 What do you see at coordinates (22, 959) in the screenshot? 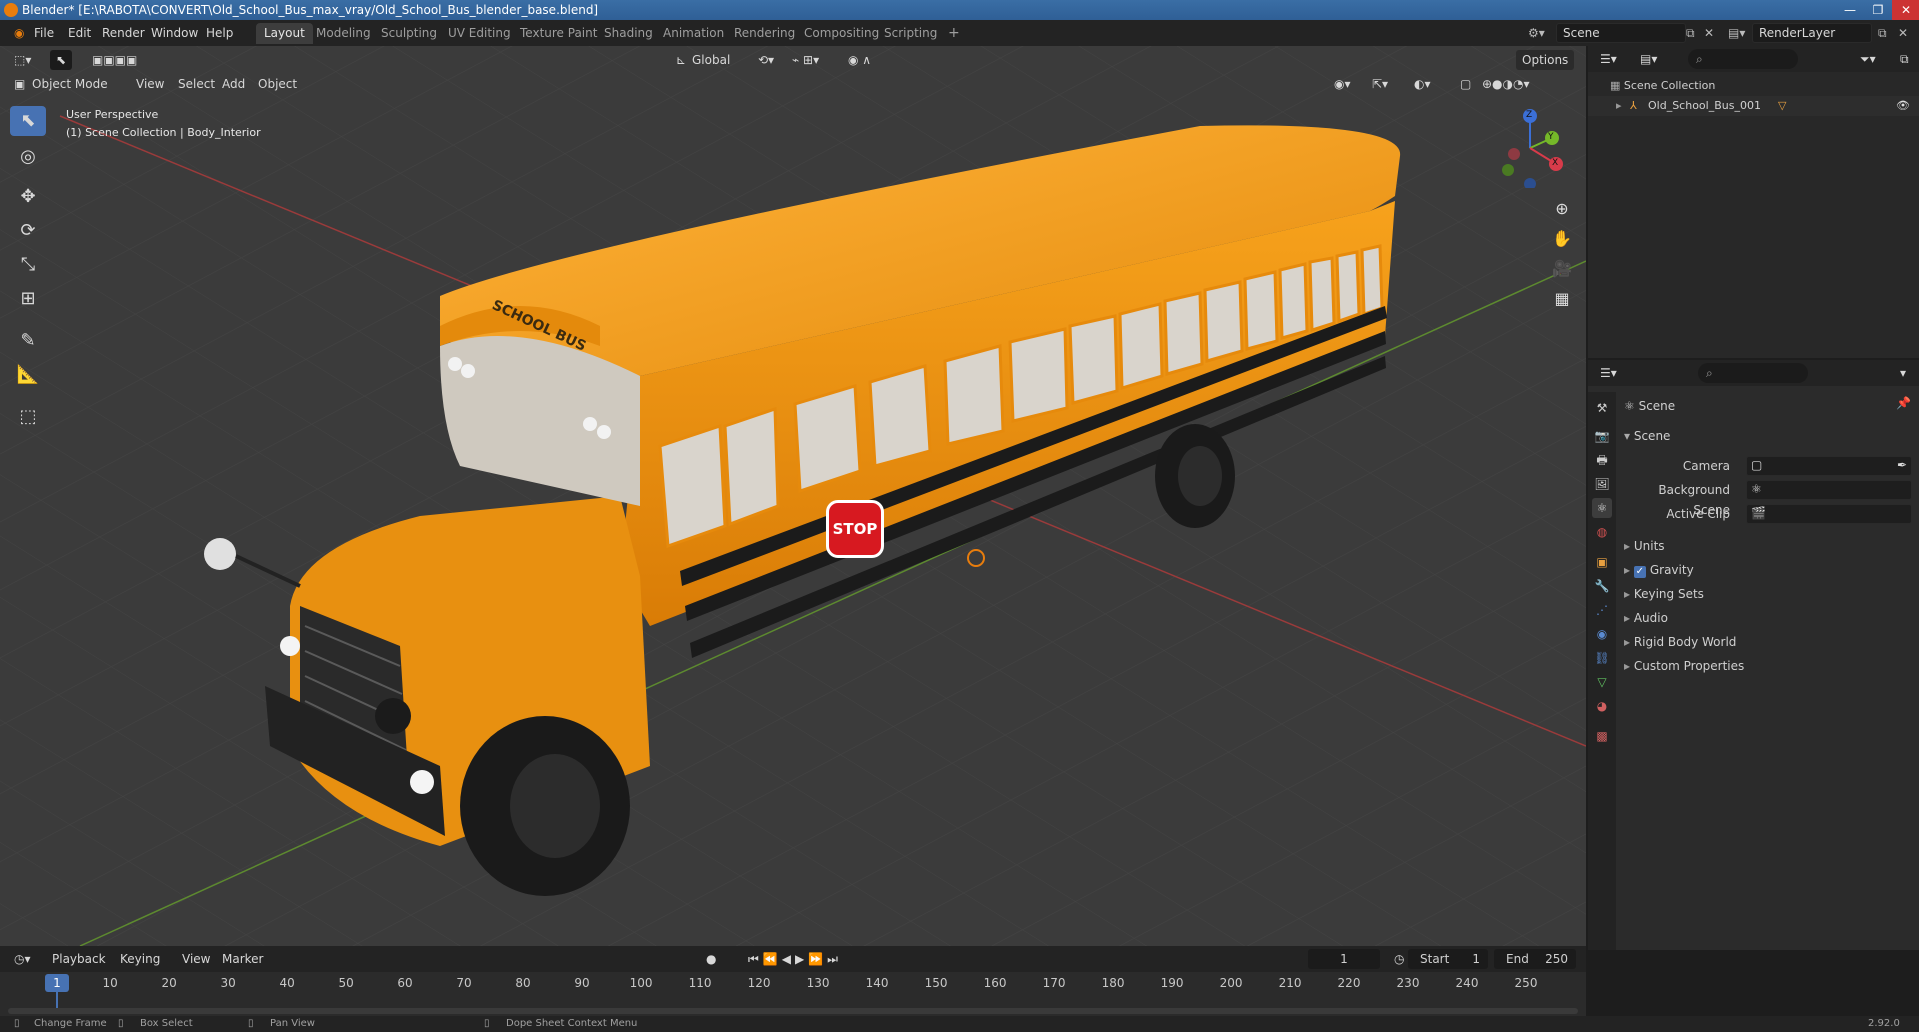
I see `timeline-editor-icon: ◷▾` at bounding box center [22, 959].